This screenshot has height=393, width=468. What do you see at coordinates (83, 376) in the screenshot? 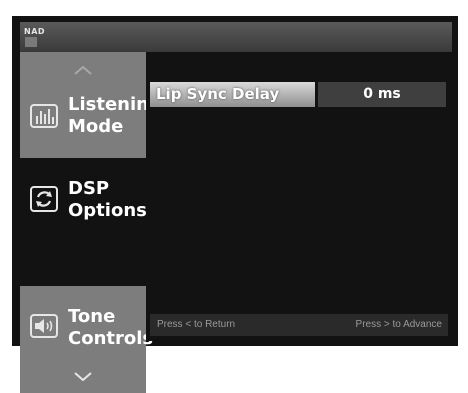
I see `chevron-down-icon` at bounding box center [83, 376].